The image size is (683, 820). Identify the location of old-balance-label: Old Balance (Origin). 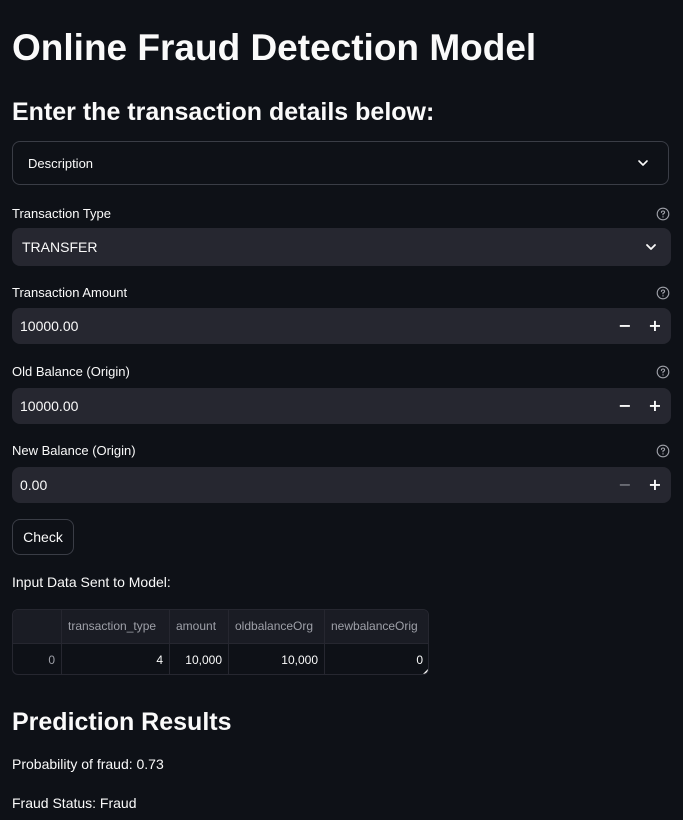
(71, 371).